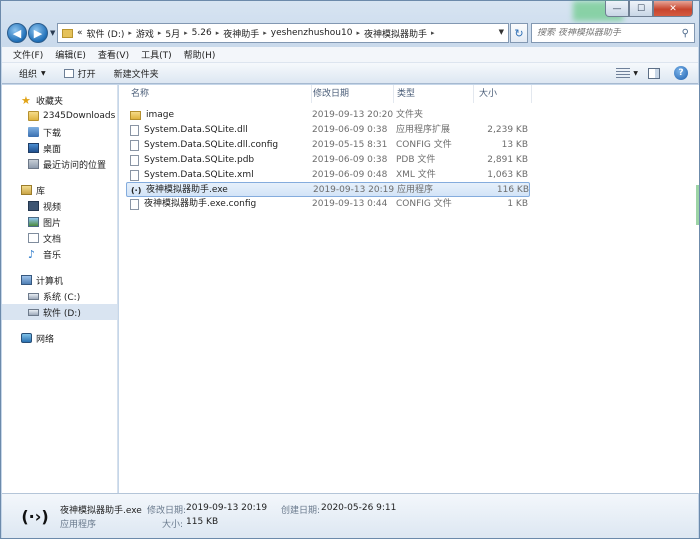 The image size is (700, 539). Describe the element at coordinates (59, 148) in the screenshot. I see `nav-item-desktop: 桌面` at that location.